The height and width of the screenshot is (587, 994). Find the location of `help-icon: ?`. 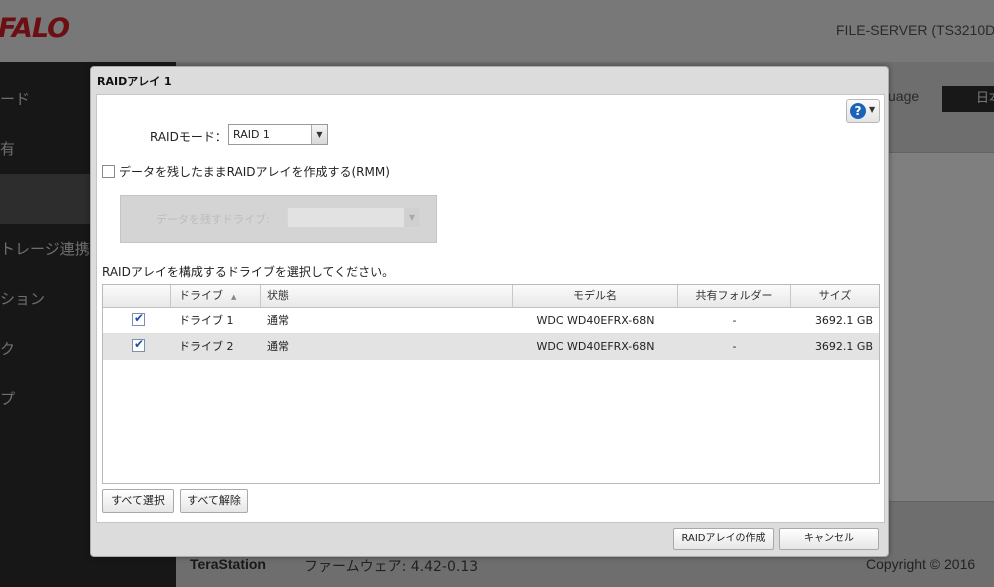

help-icon: ? is located at coordinates (858, 111).